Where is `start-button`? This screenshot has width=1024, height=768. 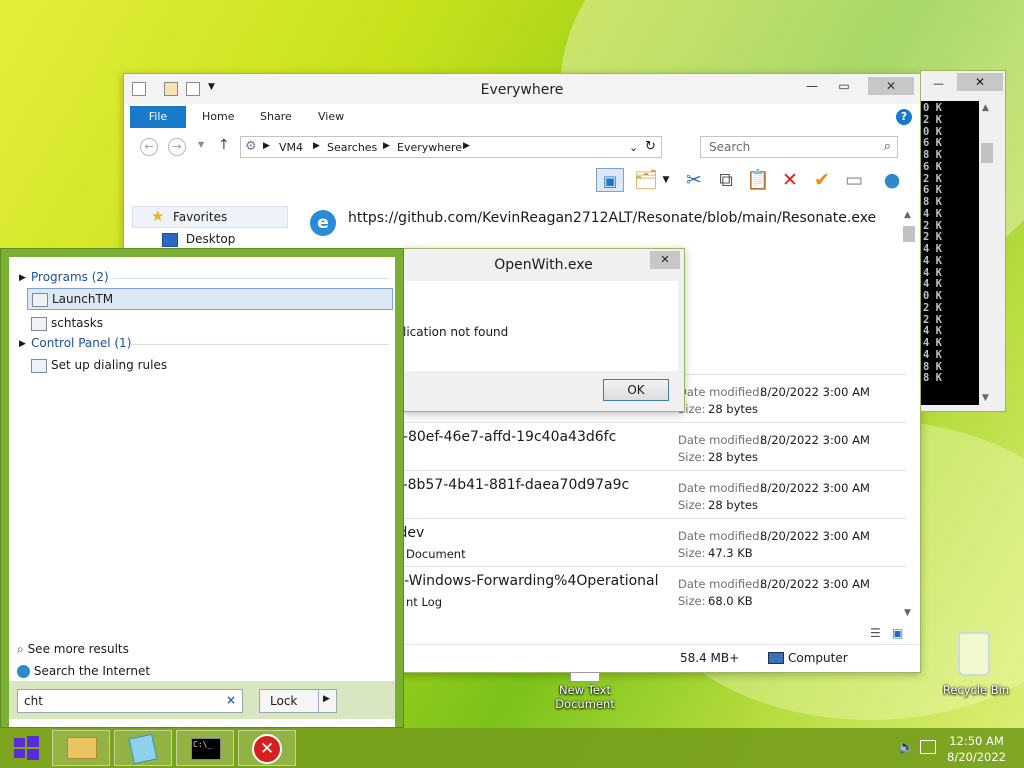 start-button is located at coordinates (26, 748).